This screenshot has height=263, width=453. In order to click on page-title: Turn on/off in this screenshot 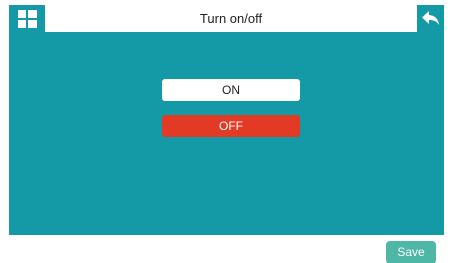, I will do `click(231, 18)`.